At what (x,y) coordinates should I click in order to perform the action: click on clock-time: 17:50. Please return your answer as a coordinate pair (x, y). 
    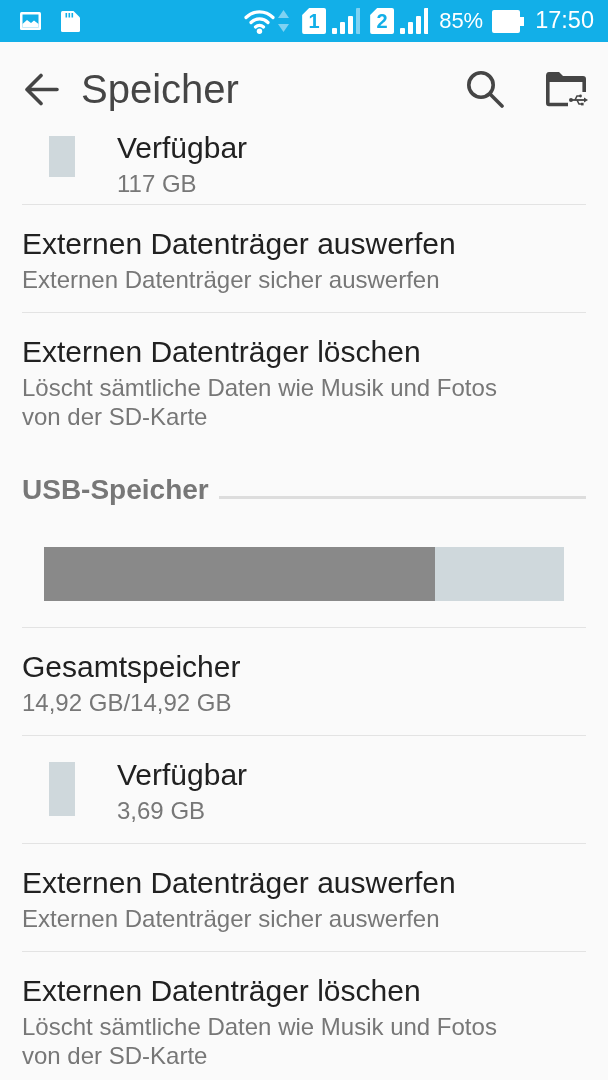
    Looking at the image, I should click on (564, 21).